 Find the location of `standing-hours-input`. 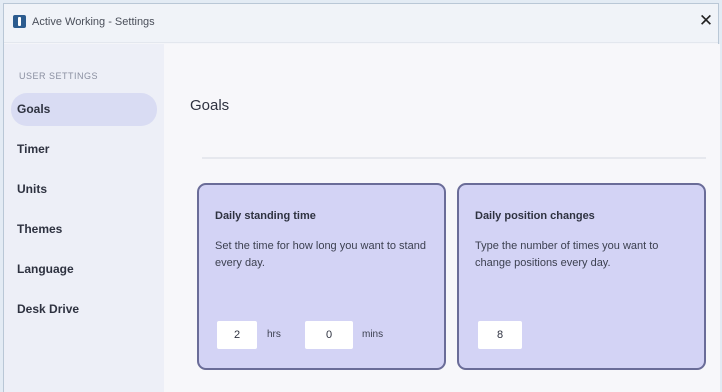

standing-hours-input is located at coordinates (237, 335).